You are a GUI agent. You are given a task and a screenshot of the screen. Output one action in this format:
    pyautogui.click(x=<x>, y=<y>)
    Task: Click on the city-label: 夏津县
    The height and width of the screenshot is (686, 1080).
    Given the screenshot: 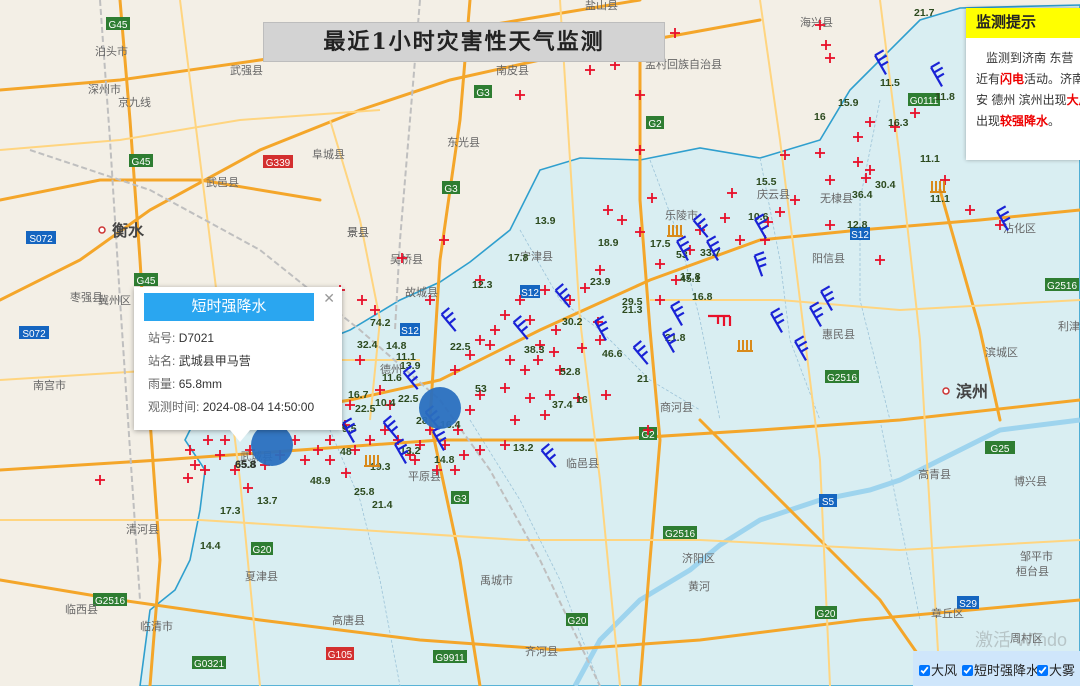 What is the action you would take?
    pyautogui.click(x=261, y=576)
    